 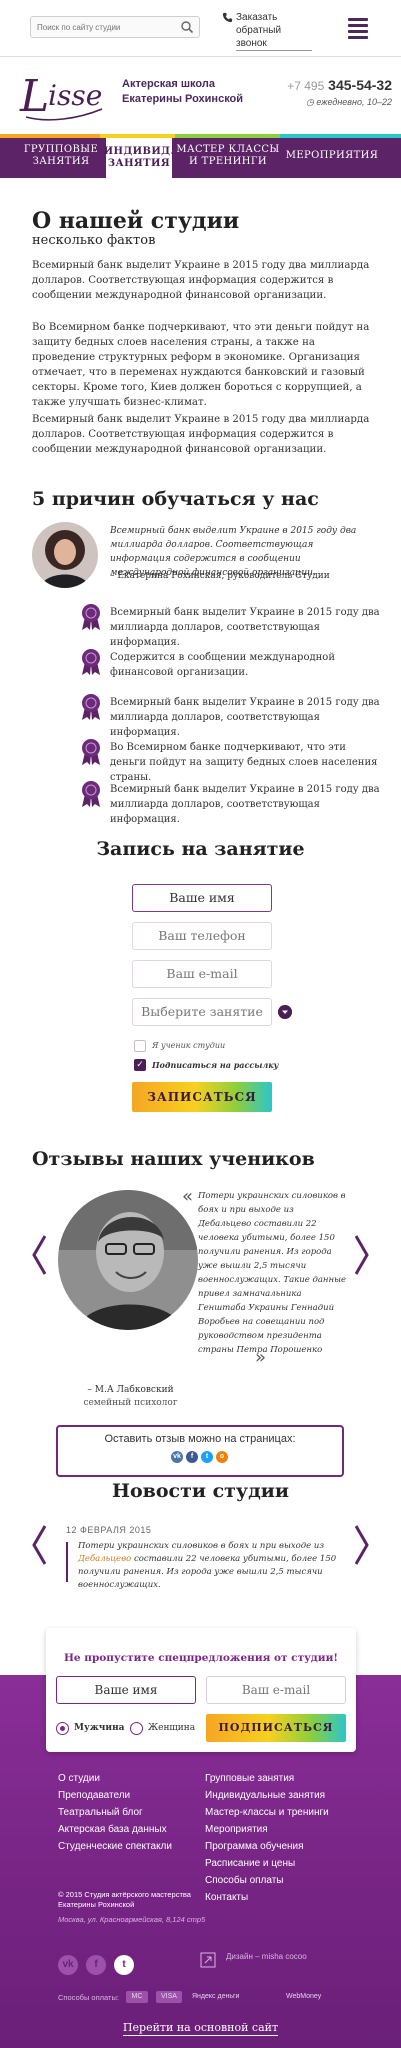 I want to click on svg-text: L, so click(x=34, y=96).